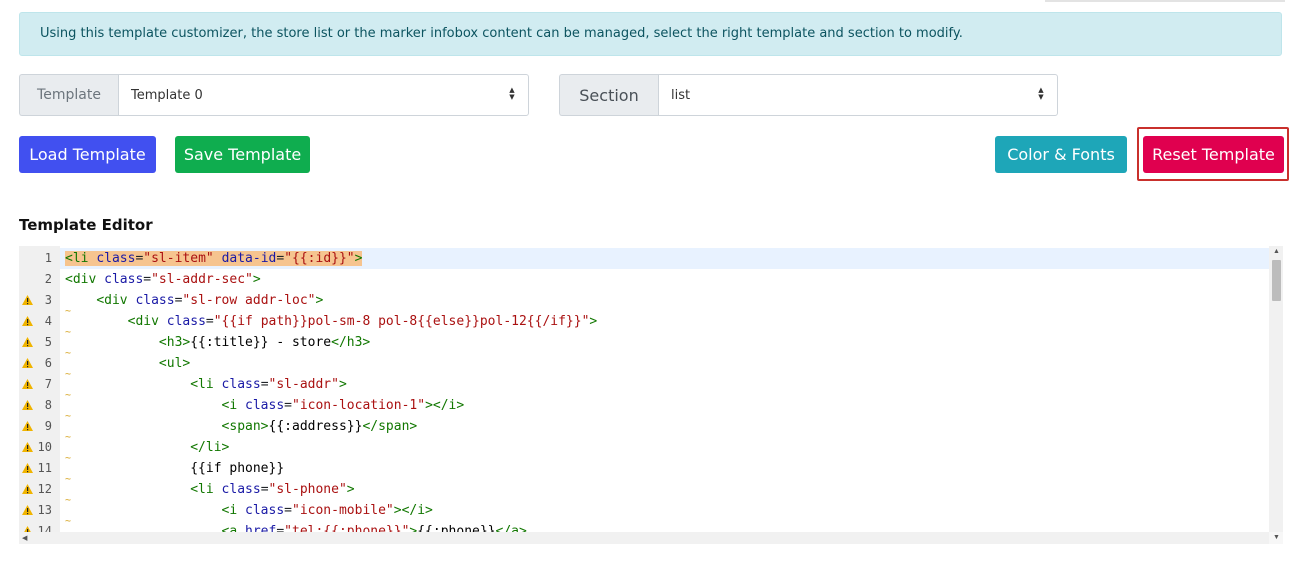  What do you see at coordinates (237, 468) in the screenshot?
I see `code-line-text: {{if phone}}` at bounding box center [237, 468].